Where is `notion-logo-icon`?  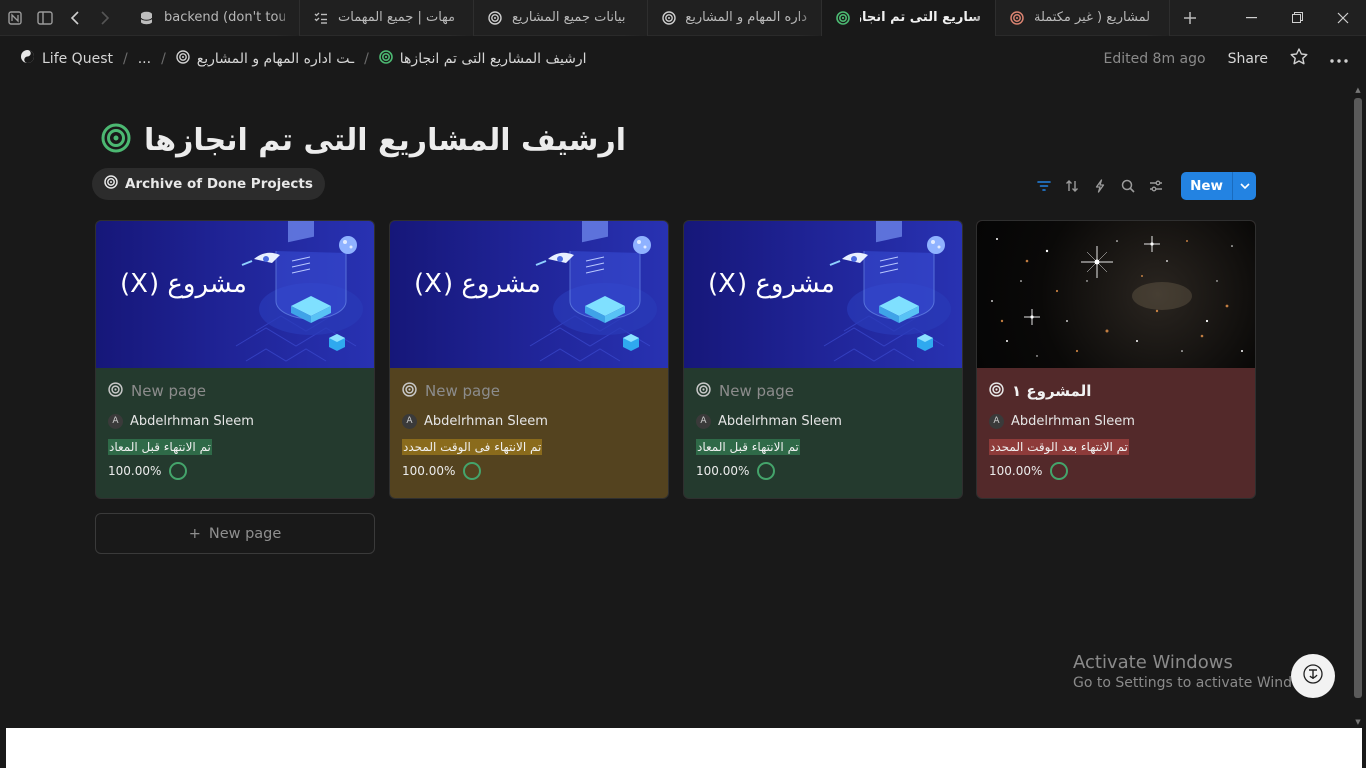 notion-logo-icon is located at coordinates (15, 18).